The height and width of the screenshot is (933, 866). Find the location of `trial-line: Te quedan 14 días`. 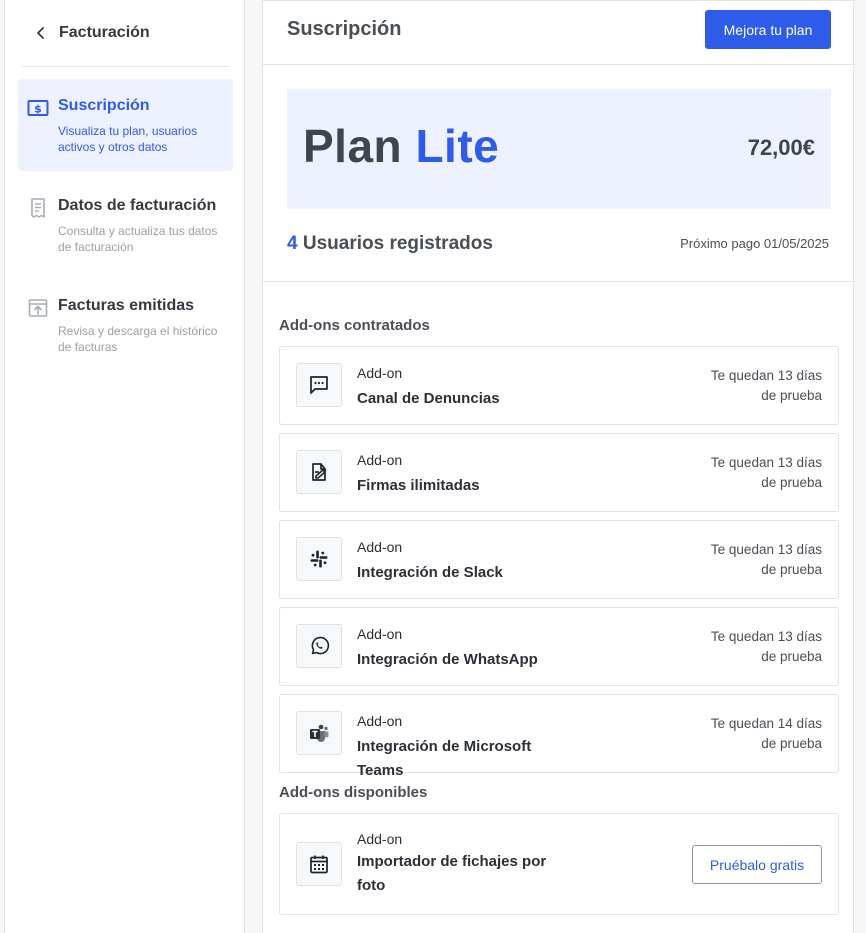

trial-line: Te quedan 14 días is located at coordinates (766, 723).